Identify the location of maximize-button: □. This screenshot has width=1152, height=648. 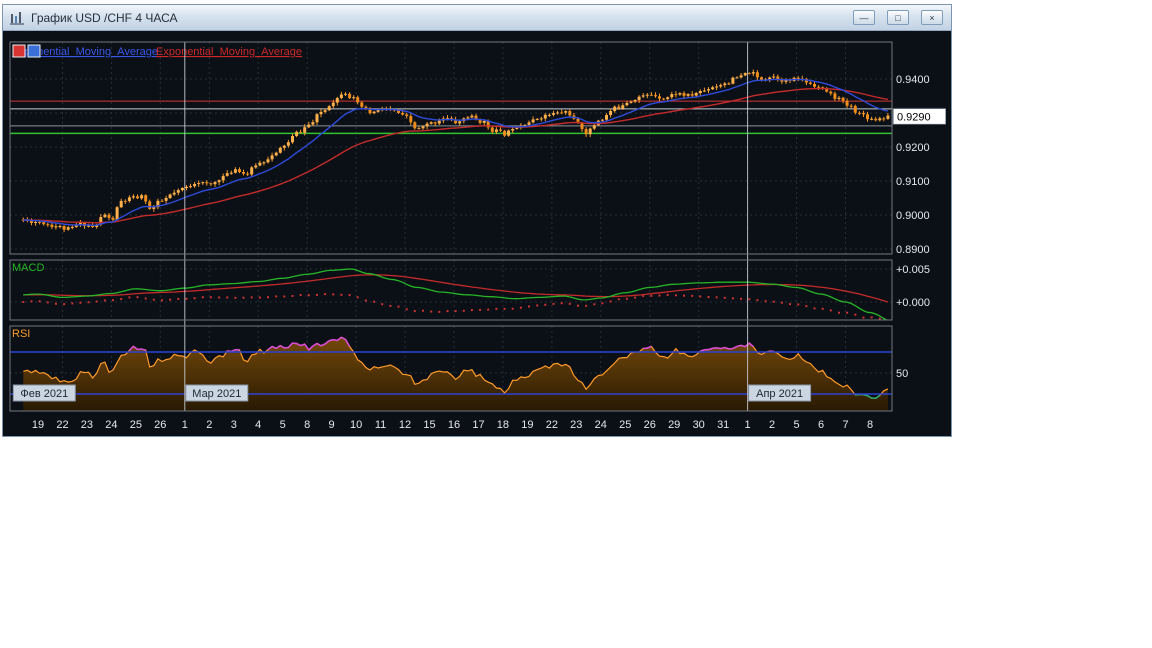
(898, 17).